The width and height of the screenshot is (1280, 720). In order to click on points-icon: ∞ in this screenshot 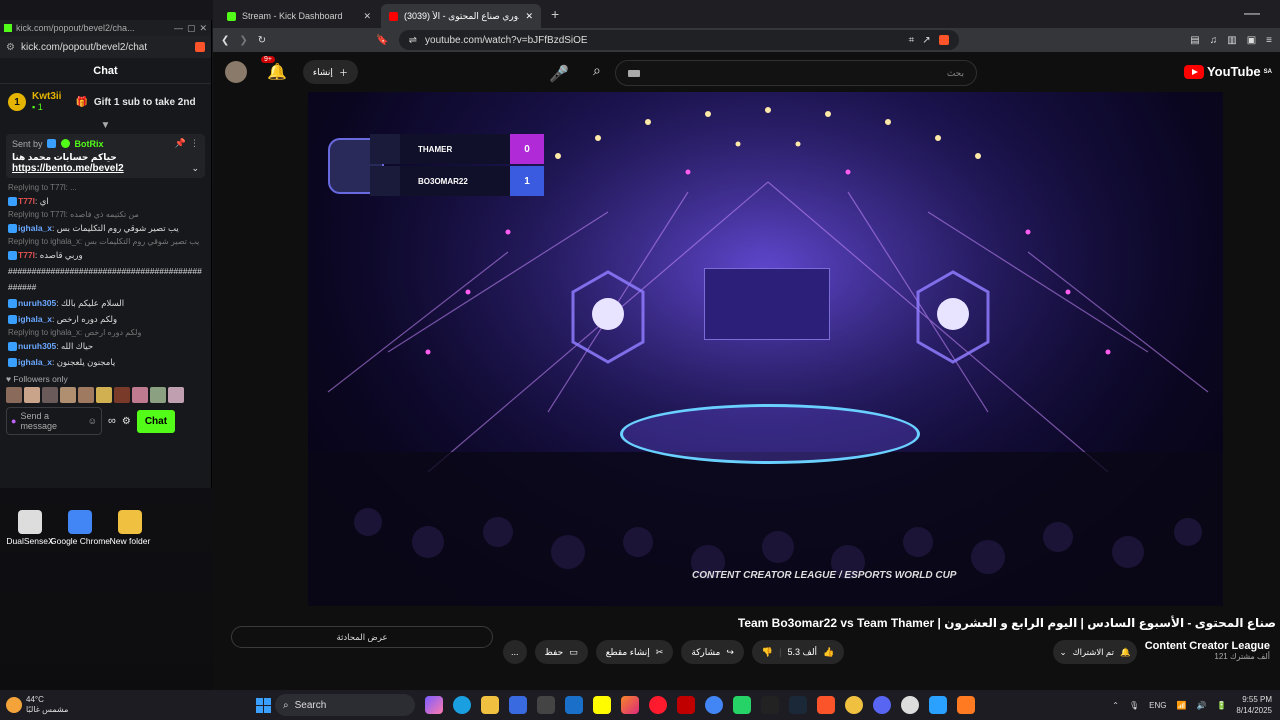, I will do `click(112, 421)`.